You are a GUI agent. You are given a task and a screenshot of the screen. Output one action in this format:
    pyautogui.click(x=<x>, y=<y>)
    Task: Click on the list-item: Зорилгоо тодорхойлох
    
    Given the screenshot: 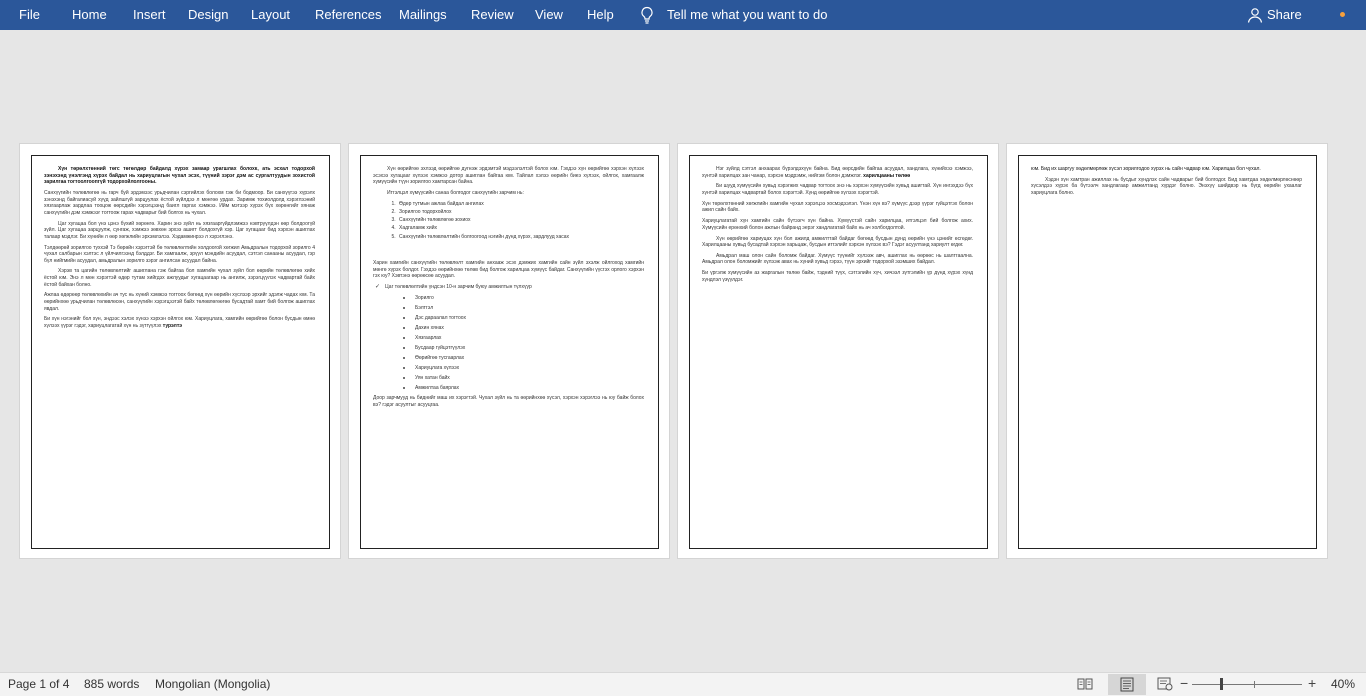 What is the action you would take?
    pyautogui.click(x=520, y=212)
    